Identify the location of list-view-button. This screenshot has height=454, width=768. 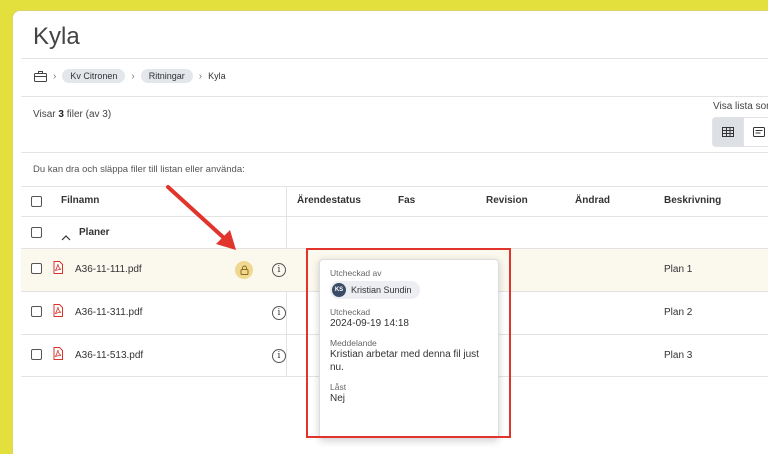
(755, 132).